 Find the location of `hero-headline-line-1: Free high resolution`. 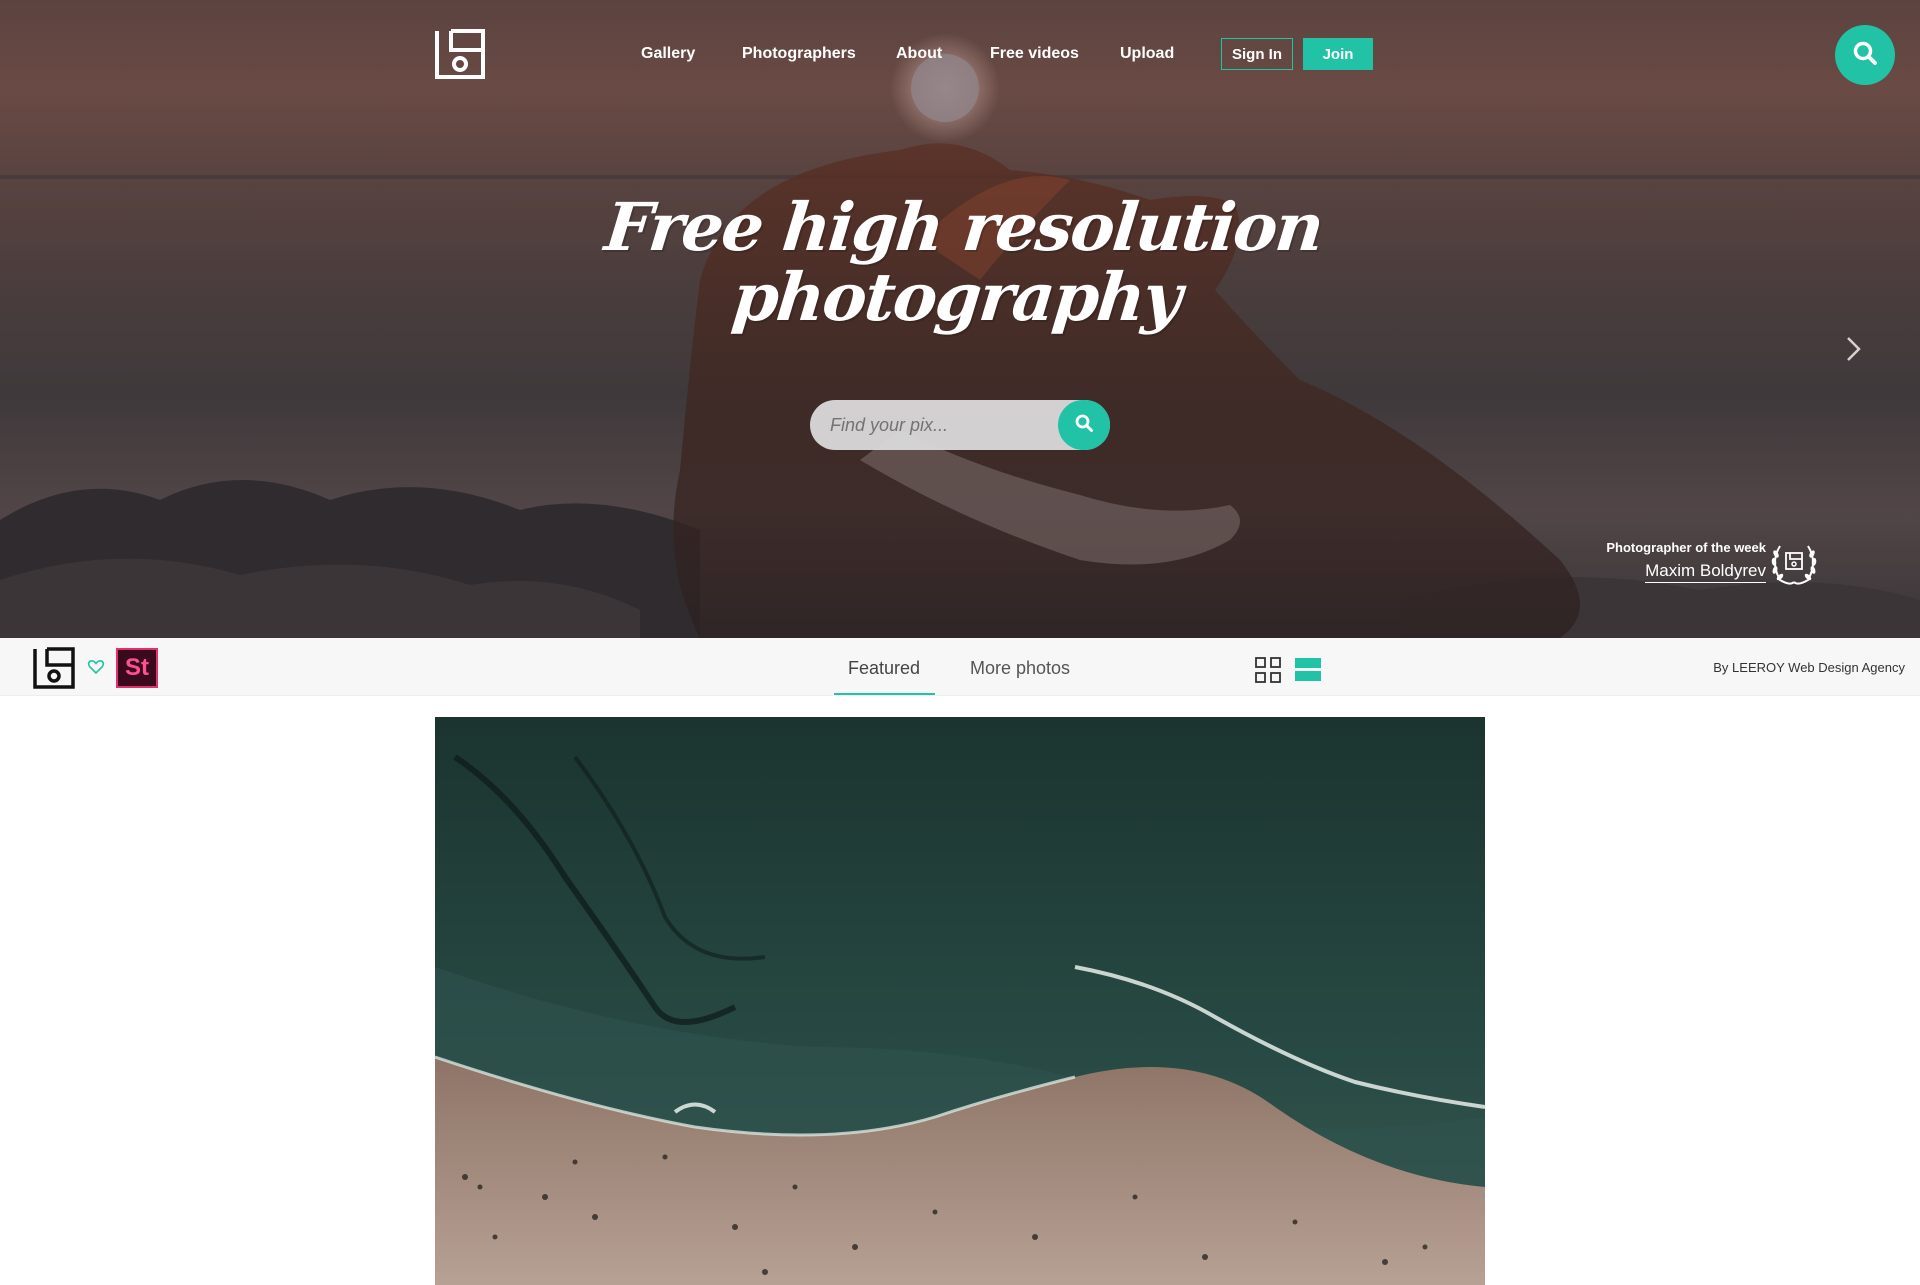

hero-headline-line-1: Free high resolution is located at coordinates (963, 227).